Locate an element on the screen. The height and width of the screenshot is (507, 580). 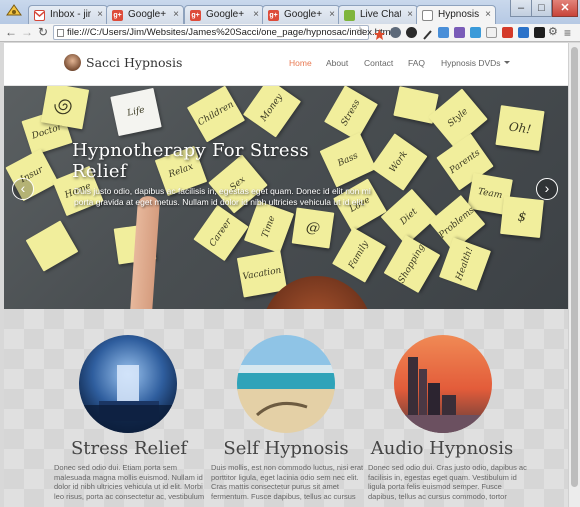
tab-hypnosis-active: Hypnosis Techn × is located at coordinates (456, 14).